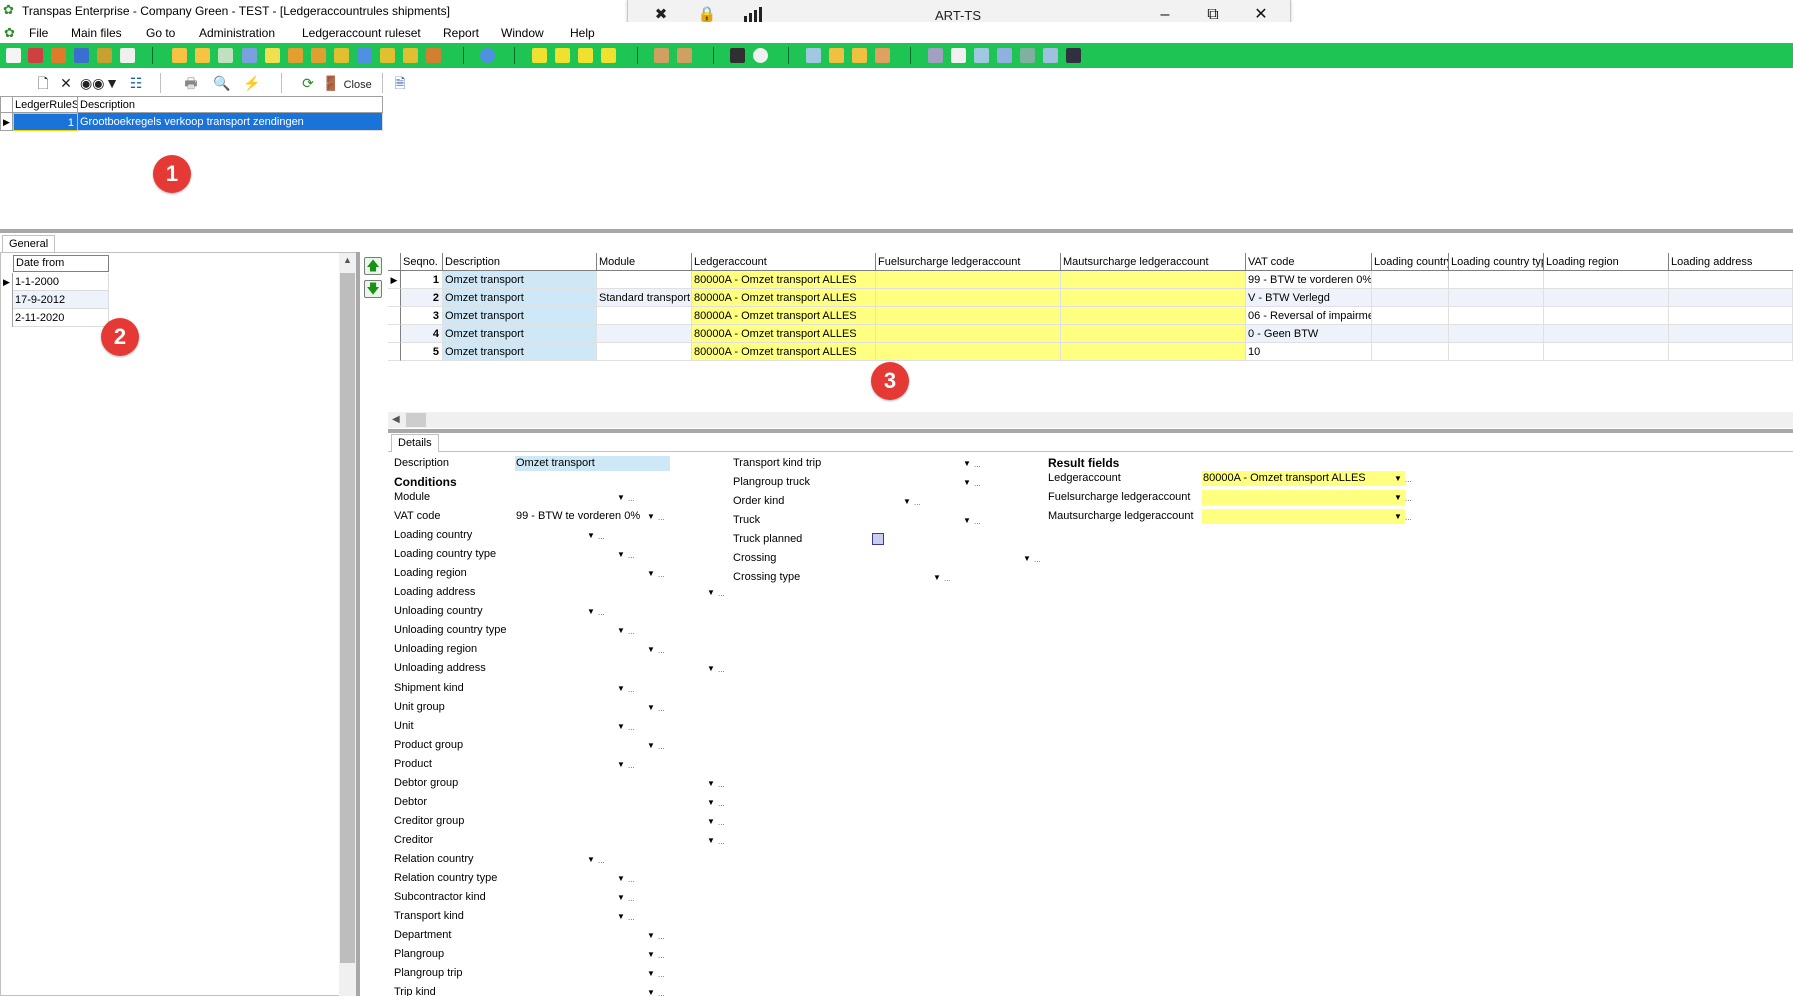 The width and height of the screenshot is (1793, 996). I want to click on menu-main-files: Main files, so click(96, 33).